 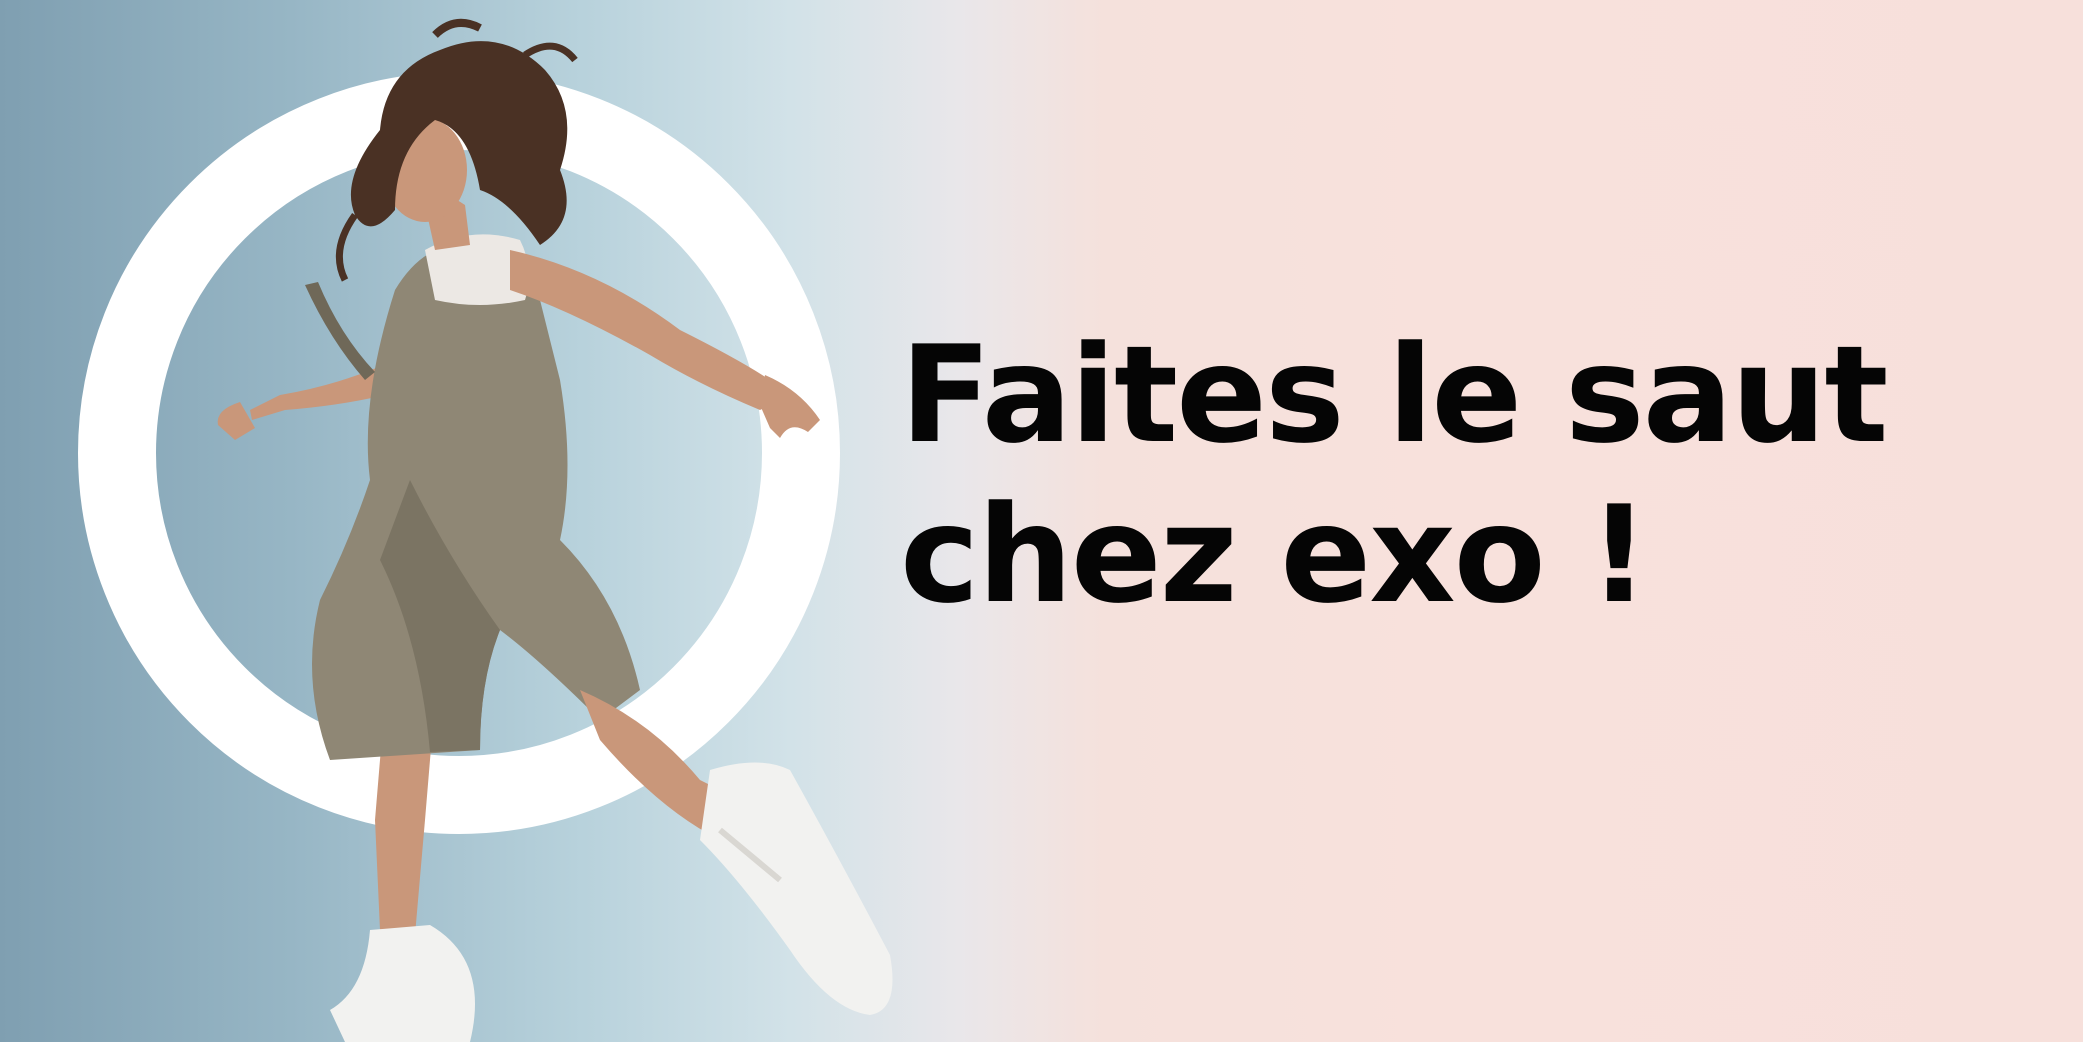 I want to click on headline-line-2: chez exo !, so click(x=1274, y=555).